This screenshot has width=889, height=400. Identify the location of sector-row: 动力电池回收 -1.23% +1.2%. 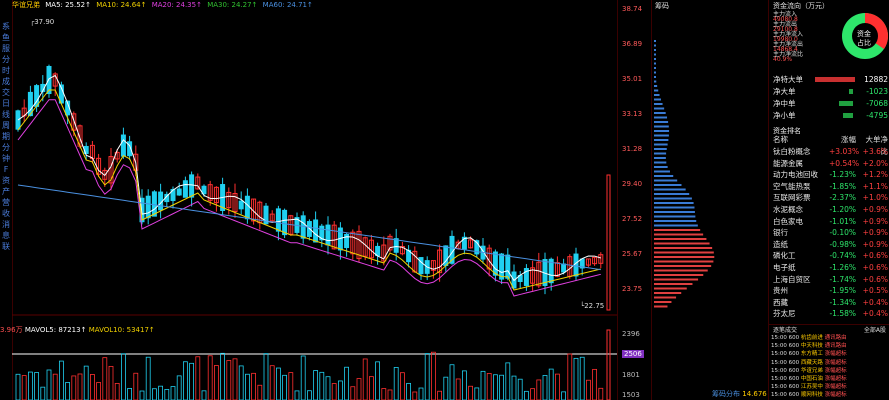
(830, 175).